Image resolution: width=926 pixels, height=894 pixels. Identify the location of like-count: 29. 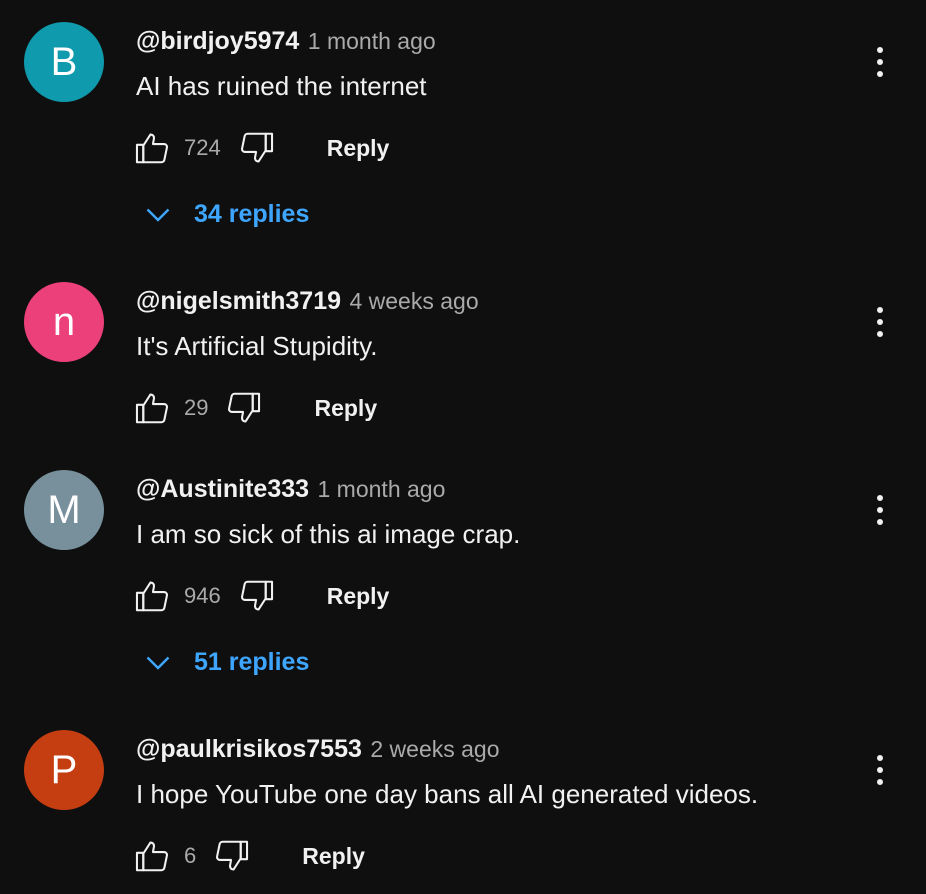
(196, 407).